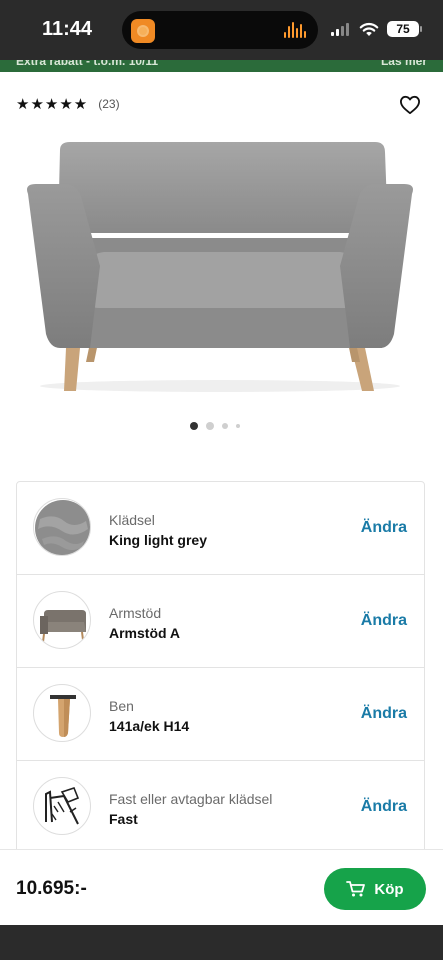  Describe the element at coordinates (215, 426) in the screenshot. I see `gallery-pagination` at that location.